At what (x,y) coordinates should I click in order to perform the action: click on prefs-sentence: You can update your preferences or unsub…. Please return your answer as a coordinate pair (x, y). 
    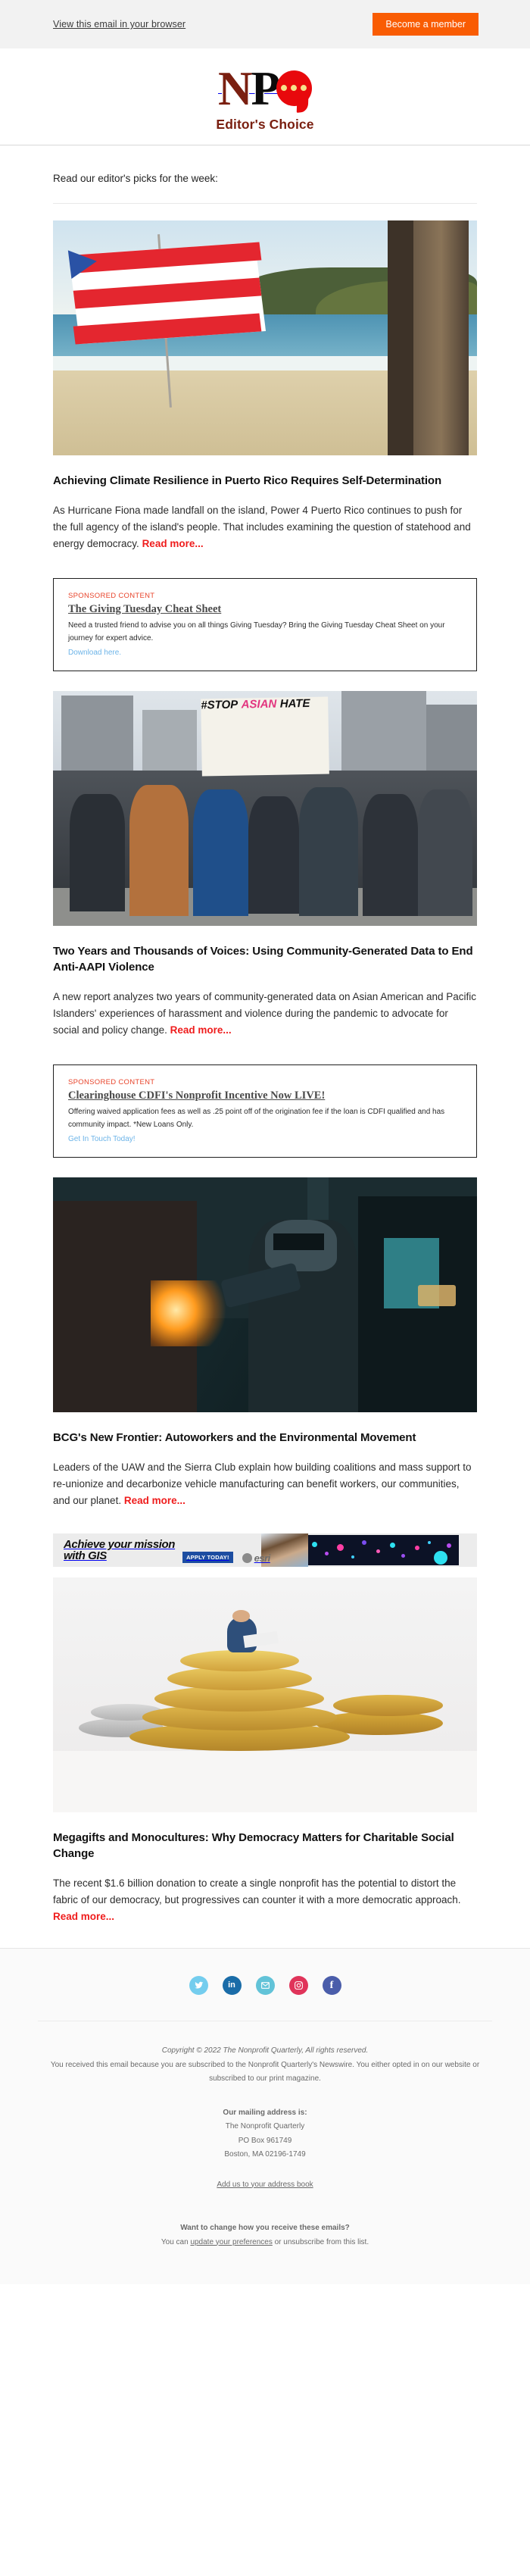
    Looking at the image, I should click on (265, 2242).